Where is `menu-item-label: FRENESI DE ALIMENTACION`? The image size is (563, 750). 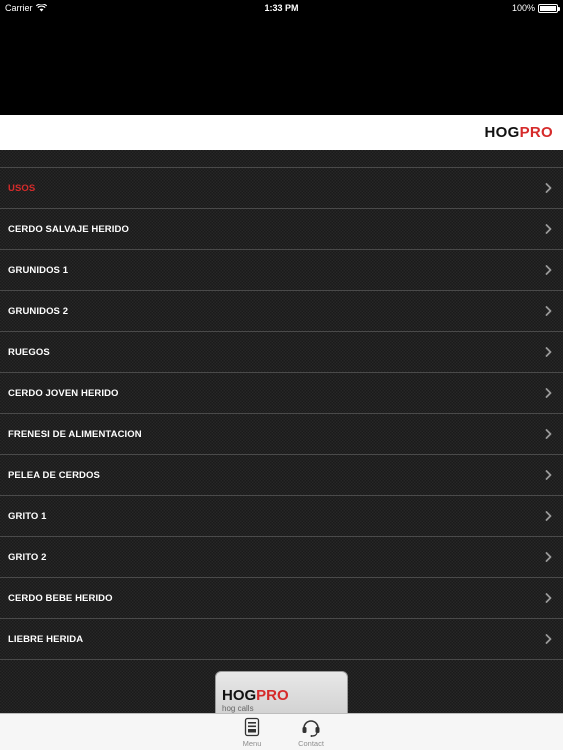 menu-item-label: FRENESI DE ALIMENTACION is located at coordinates (75, 434).